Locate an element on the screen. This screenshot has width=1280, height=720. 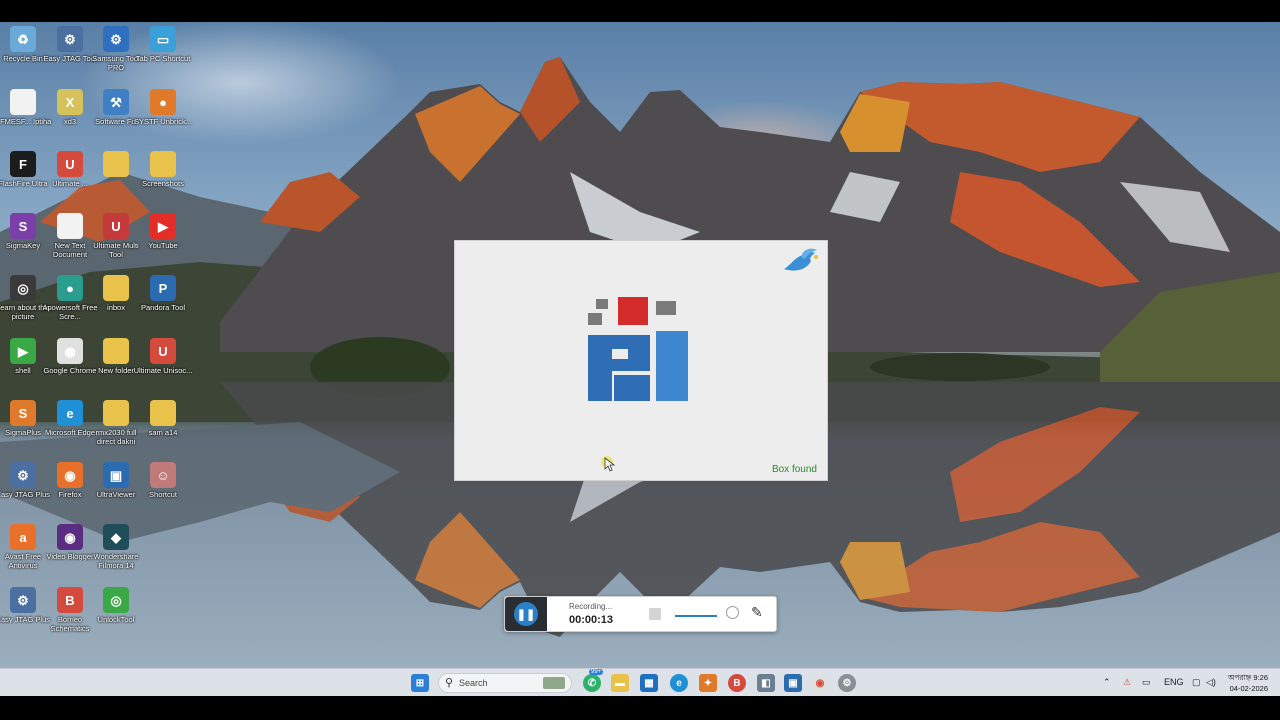
sigma-icon: S is located at coordinates (23, 226).